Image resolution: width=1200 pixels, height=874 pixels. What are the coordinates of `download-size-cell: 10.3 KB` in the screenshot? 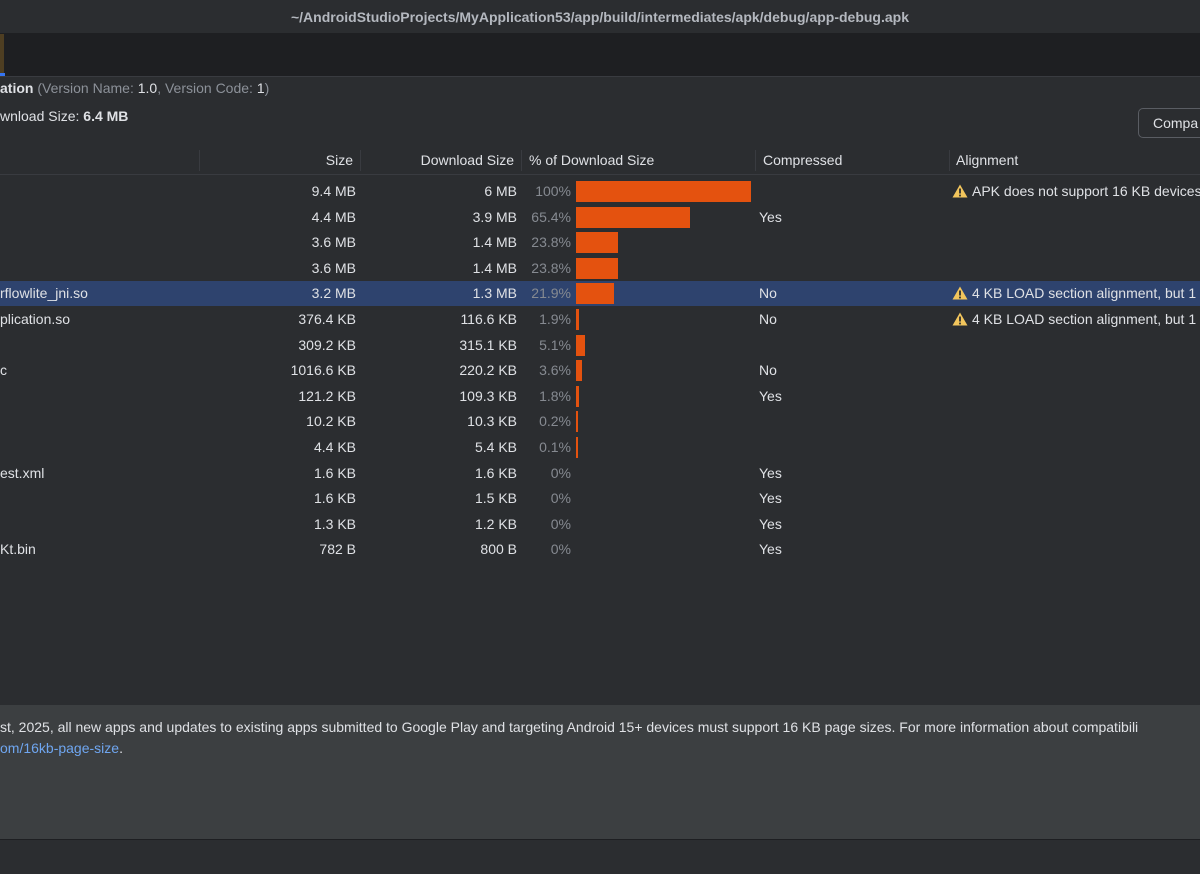 It's located at (492, 421).